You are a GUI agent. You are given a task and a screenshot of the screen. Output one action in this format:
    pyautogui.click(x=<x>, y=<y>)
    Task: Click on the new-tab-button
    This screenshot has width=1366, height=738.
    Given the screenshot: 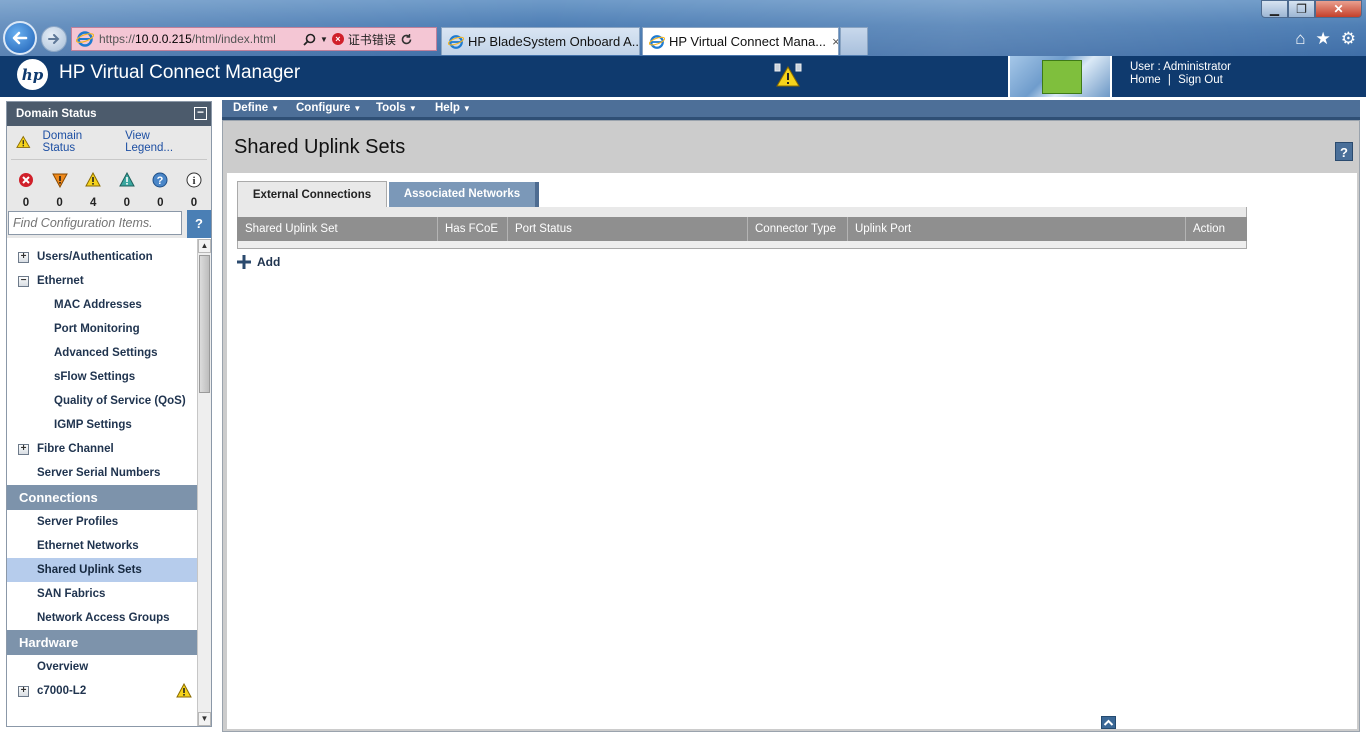 What is the action you would take?
    pyautogui.click(x=854, y=41)
    